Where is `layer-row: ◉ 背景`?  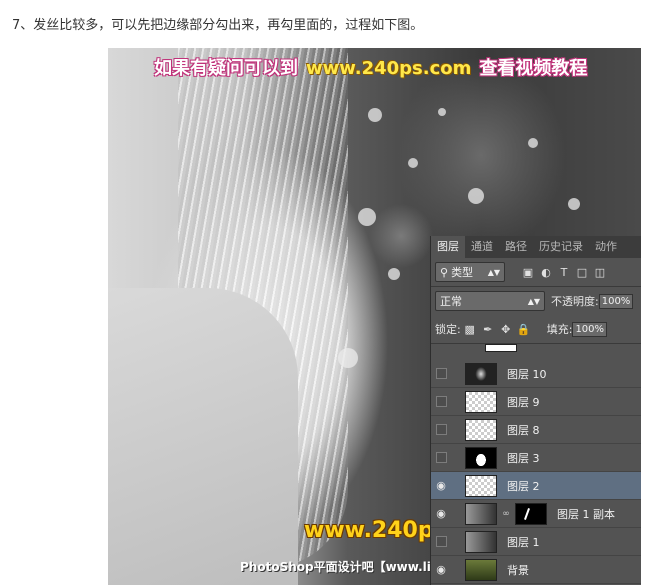
layer-row: ◉ 背景 is located at coordinates (536, 570).